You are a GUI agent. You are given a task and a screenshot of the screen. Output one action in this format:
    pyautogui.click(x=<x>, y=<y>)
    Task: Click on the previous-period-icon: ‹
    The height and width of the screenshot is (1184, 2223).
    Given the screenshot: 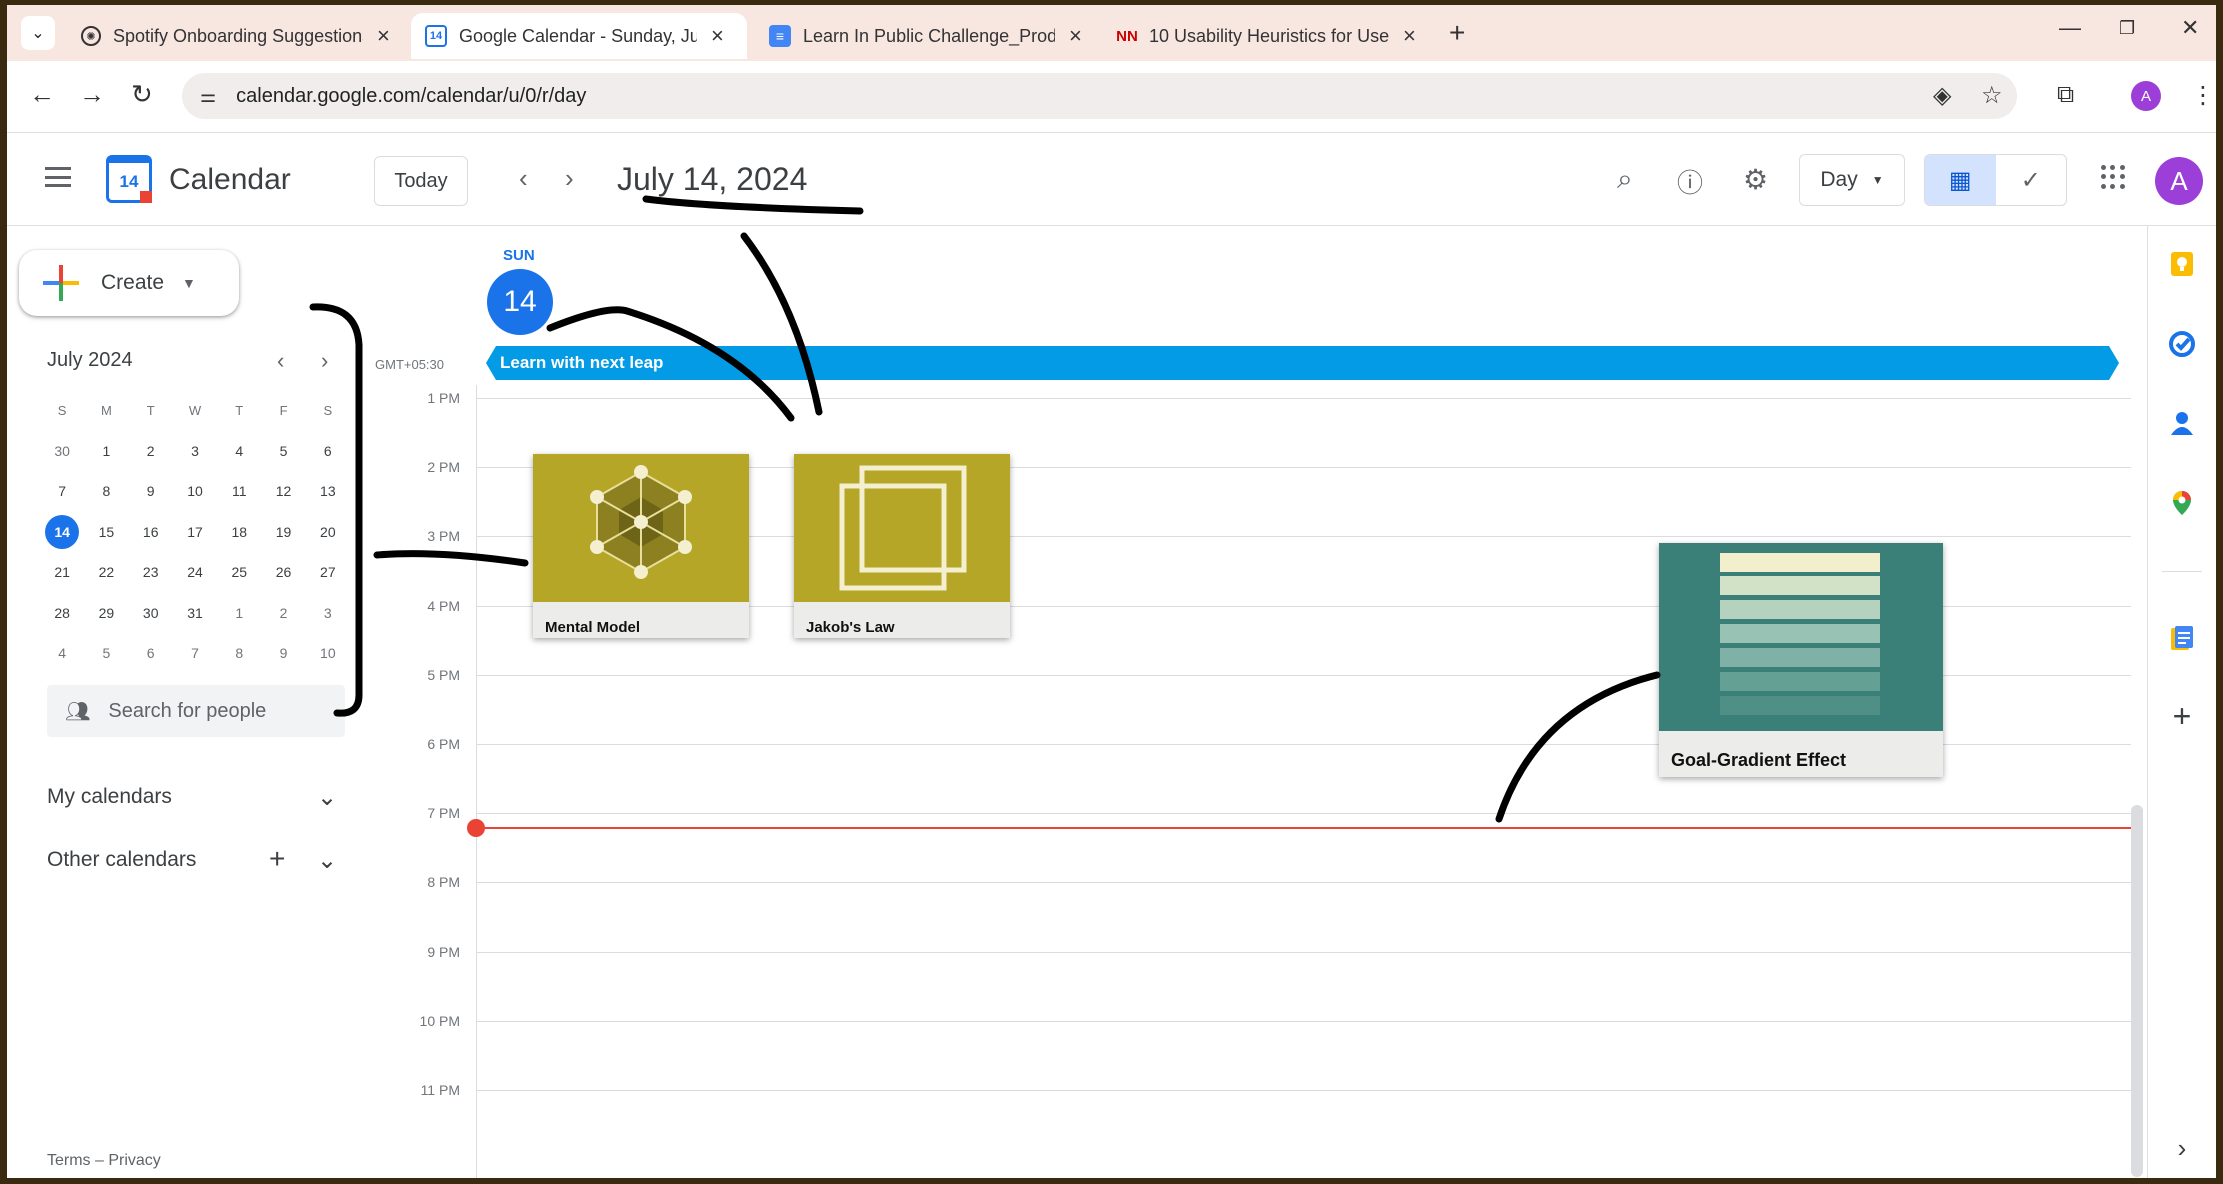 What is the action you would take?
    pyautogui.click(x=523, y=178)
    